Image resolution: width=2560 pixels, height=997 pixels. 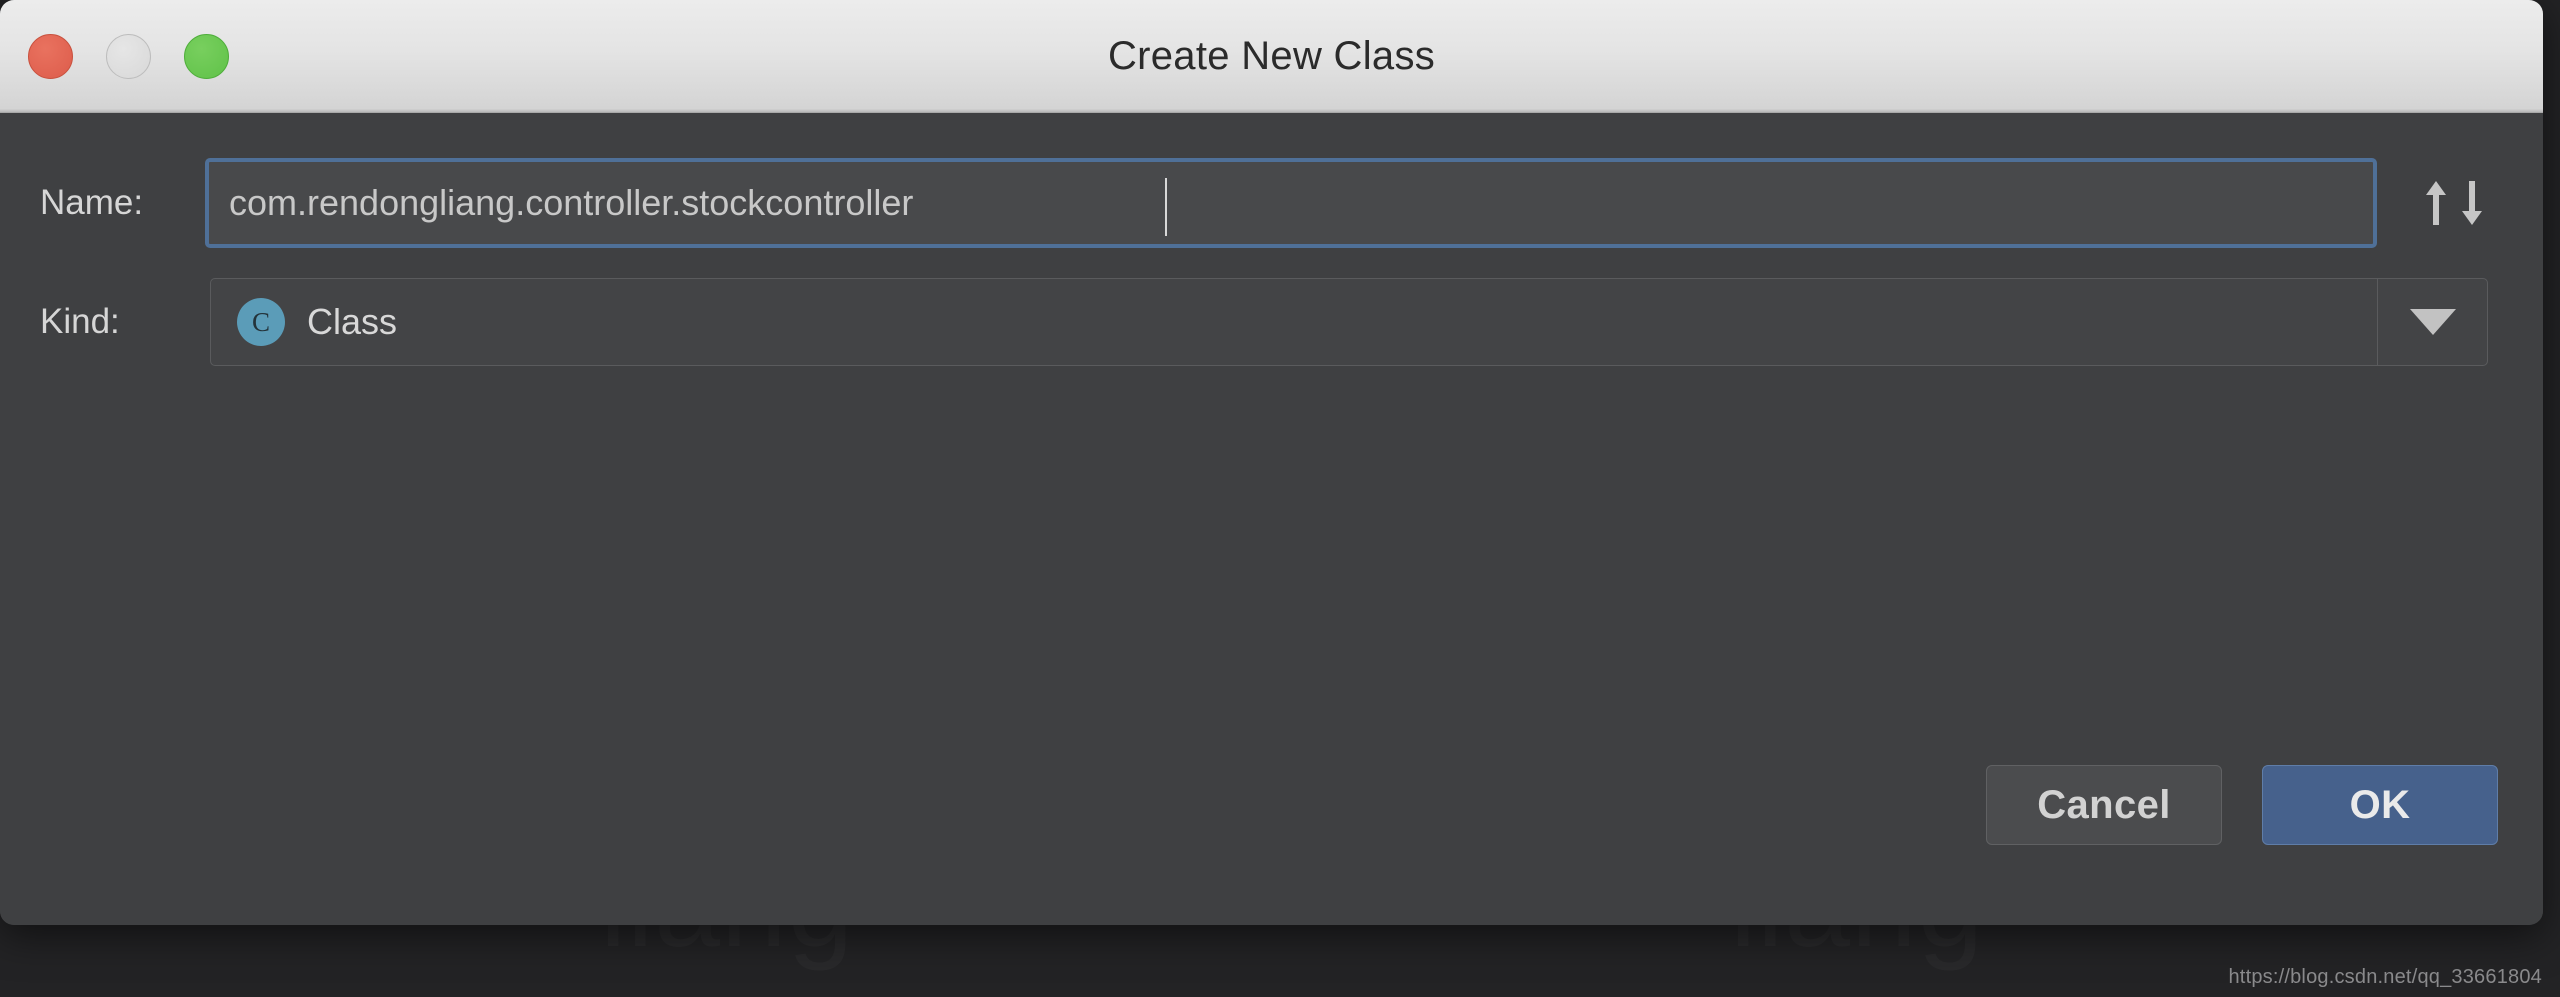 I want to click on kind-dropdown-button, so click(x=2432, y=322).